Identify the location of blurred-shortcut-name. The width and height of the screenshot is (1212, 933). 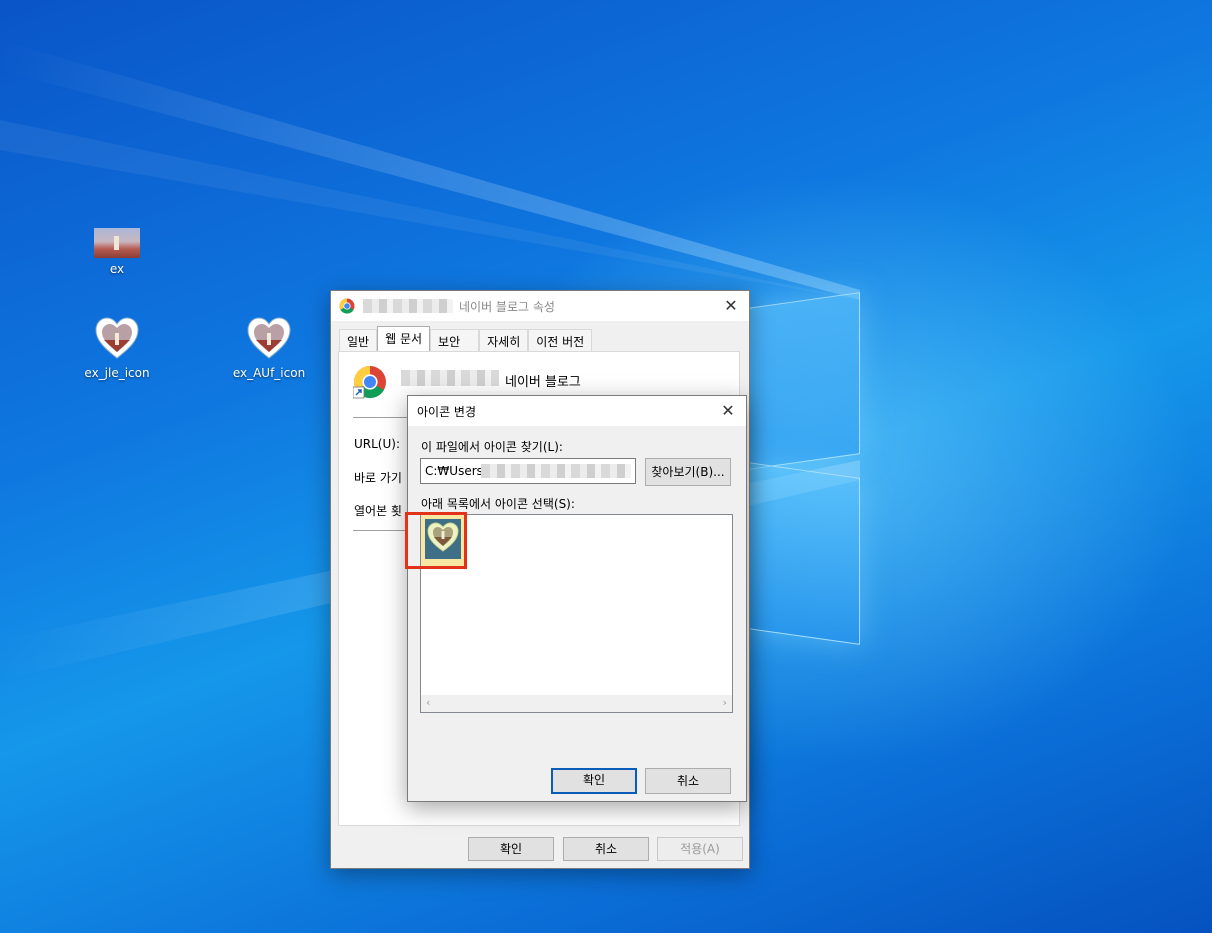
(450, 378).